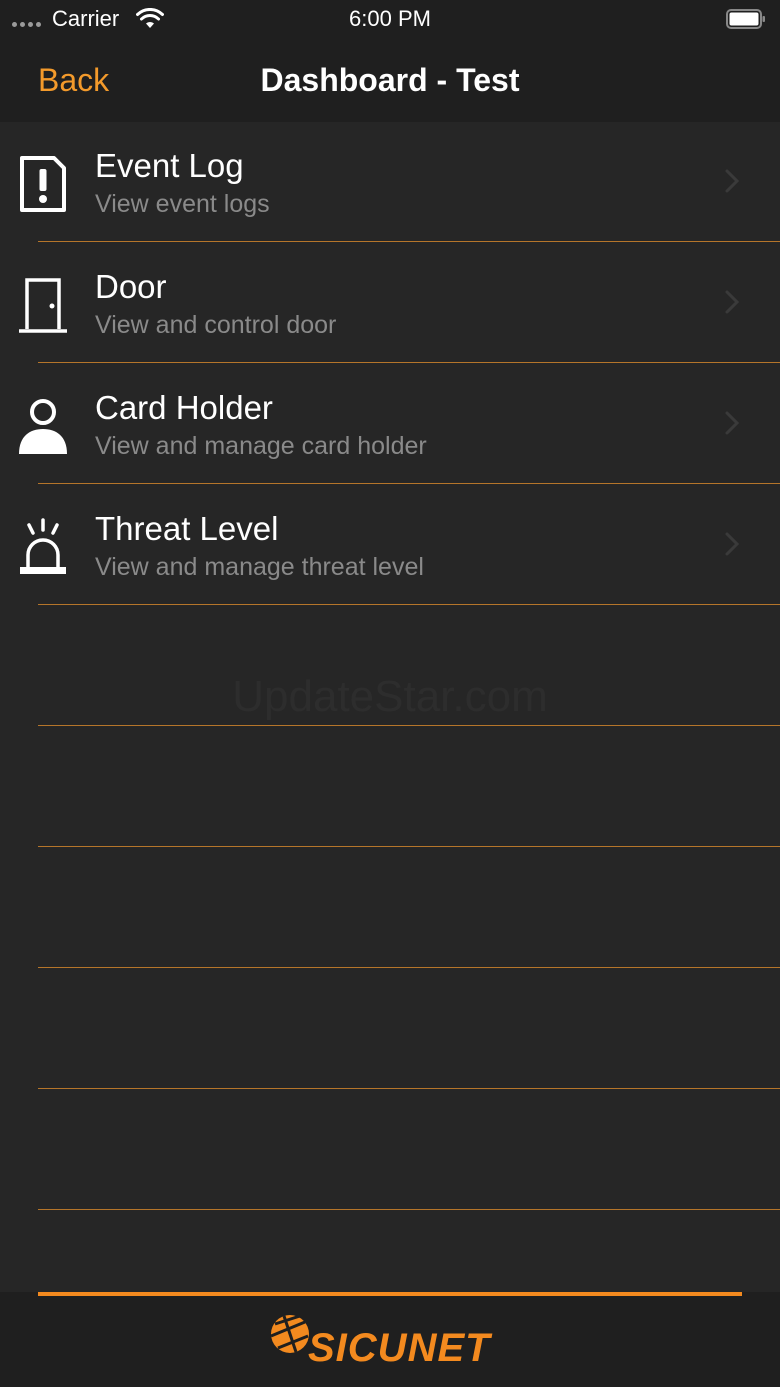  I want to click on menu-item-title: Threat Level, so click(187, 528).